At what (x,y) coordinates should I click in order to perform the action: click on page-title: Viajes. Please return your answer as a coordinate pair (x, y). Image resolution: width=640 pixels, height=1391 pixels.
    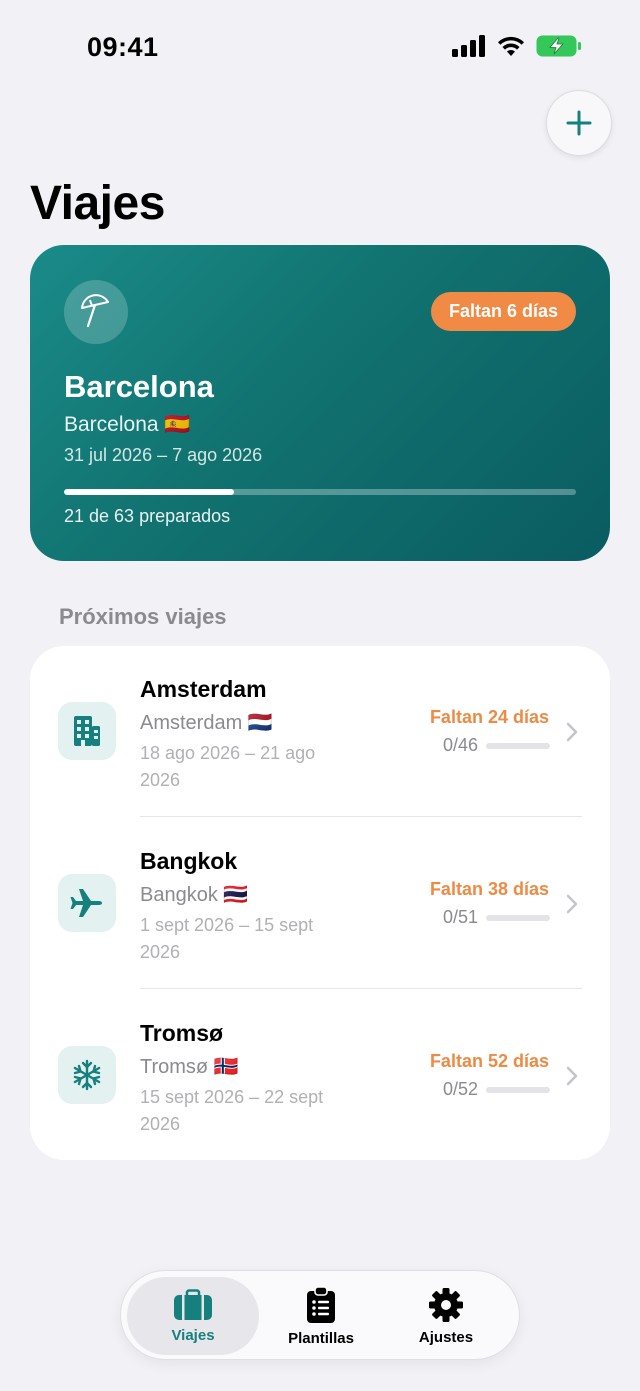
    Looking at the image, I should click on (97, 203).